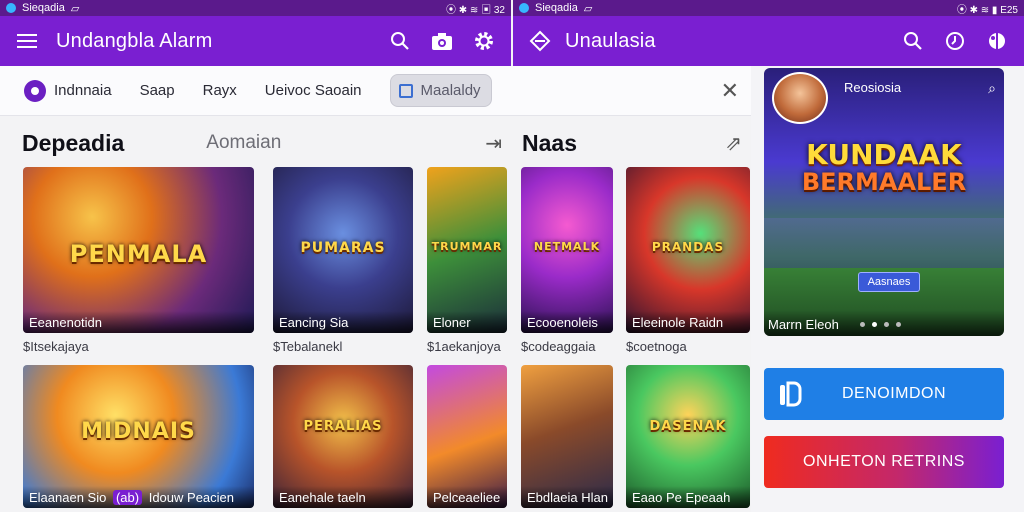  What do you see at coordinates (220, 90) in the screenshot?
I see `chip-rayx: Rayx` at bounding box center [220, 90].